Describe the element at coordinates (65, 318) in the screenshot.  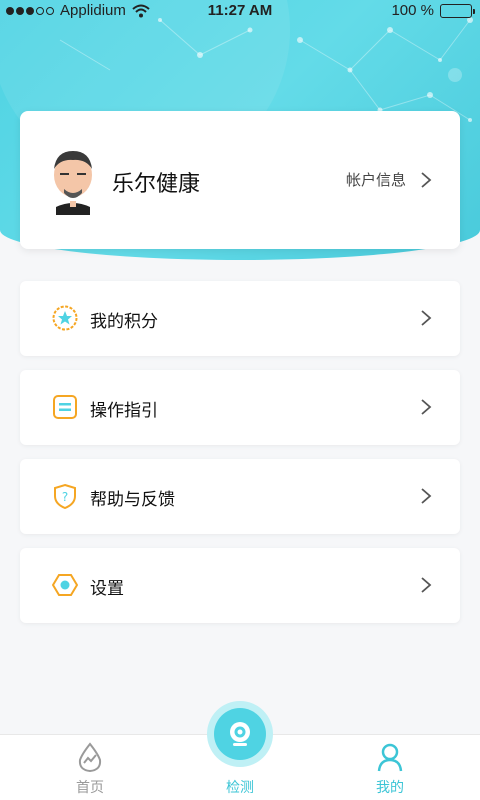
I see `star-badge-icon` at that location.